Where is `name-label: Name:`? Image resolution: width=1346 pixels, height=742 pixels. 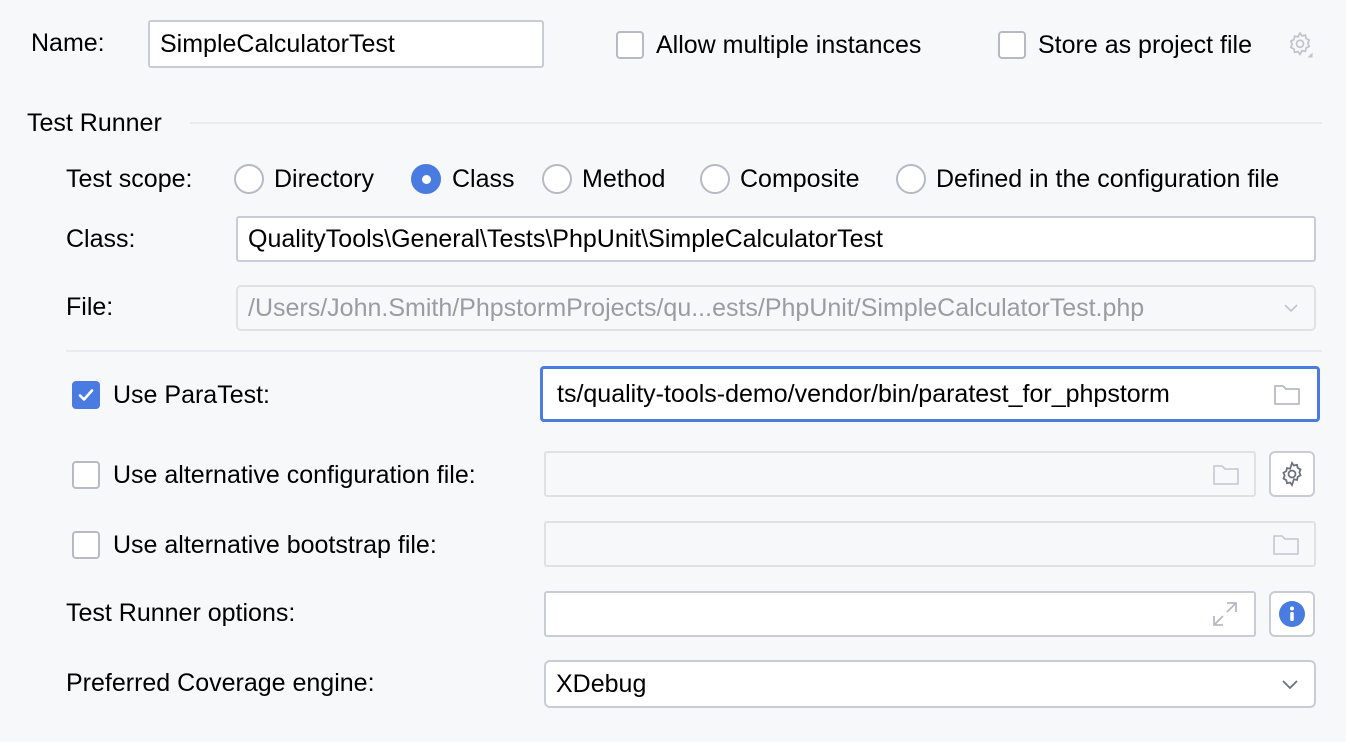 name-label: Name: is located at coordinates (68, 43).